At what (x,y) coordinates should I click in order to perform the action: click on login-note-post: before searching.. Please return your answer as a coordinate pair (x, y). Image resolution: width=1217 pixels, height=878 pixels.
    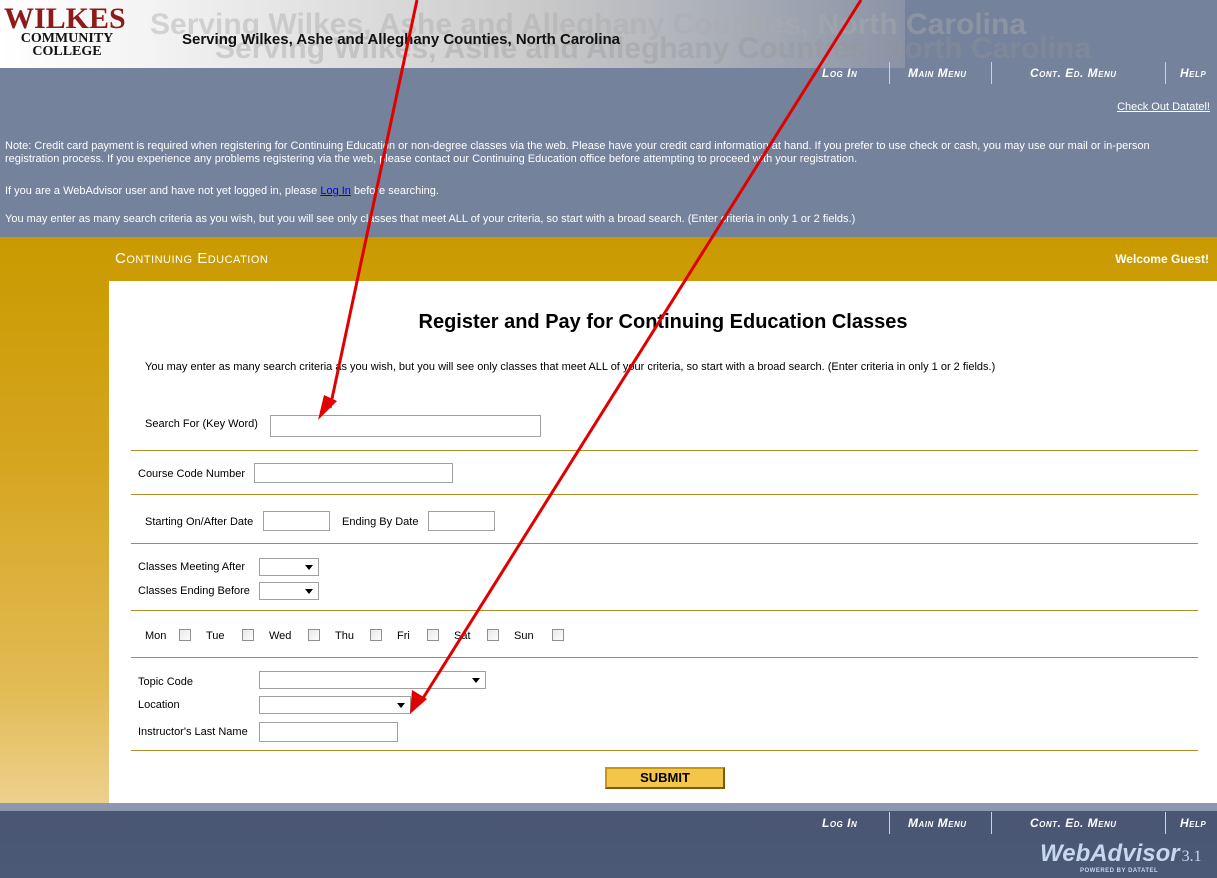
    Looking at the image, I should click on (394, 191).